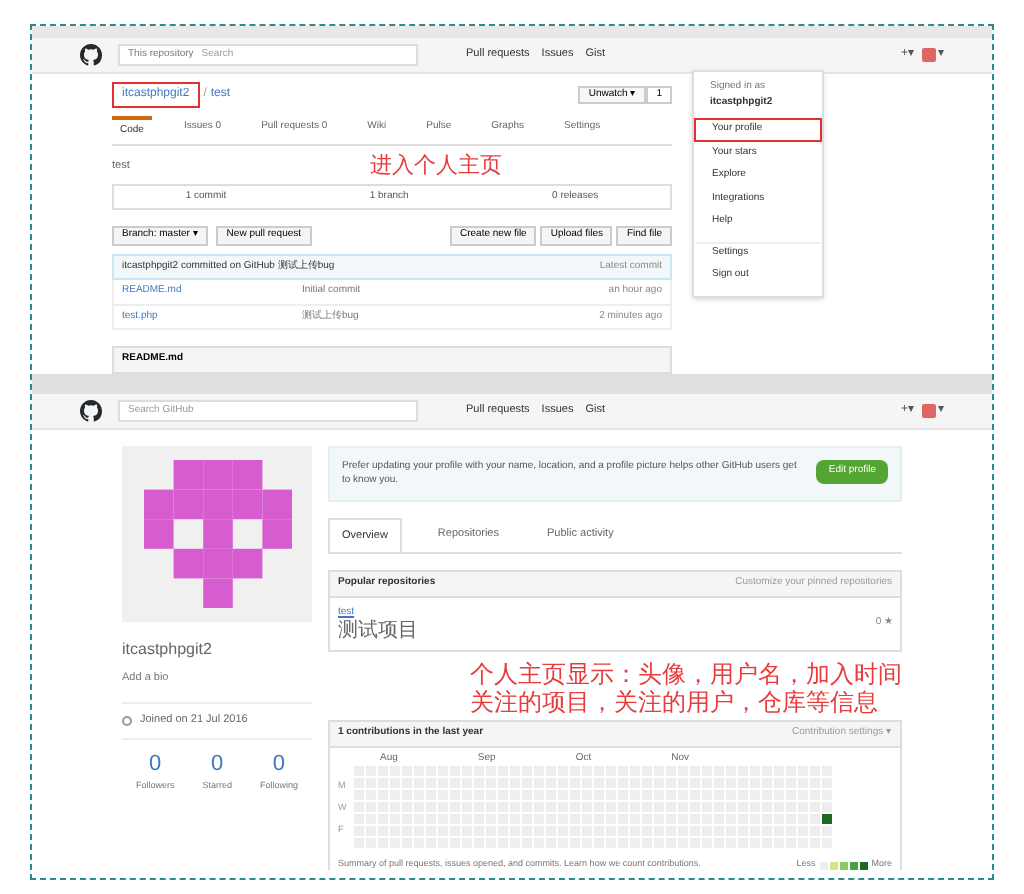  I want to click on annotation-text: 个人主页显示：头像，用户名，加入时间 关注的项目，关注的用户，仓库等信息, so click(686, 688).